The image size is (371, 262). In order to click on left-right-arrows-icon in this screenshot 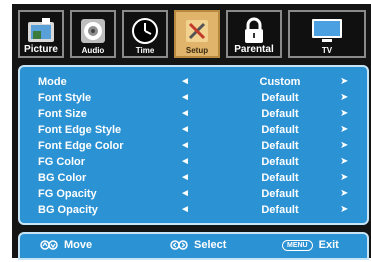, I will do `click(179, 245)`.